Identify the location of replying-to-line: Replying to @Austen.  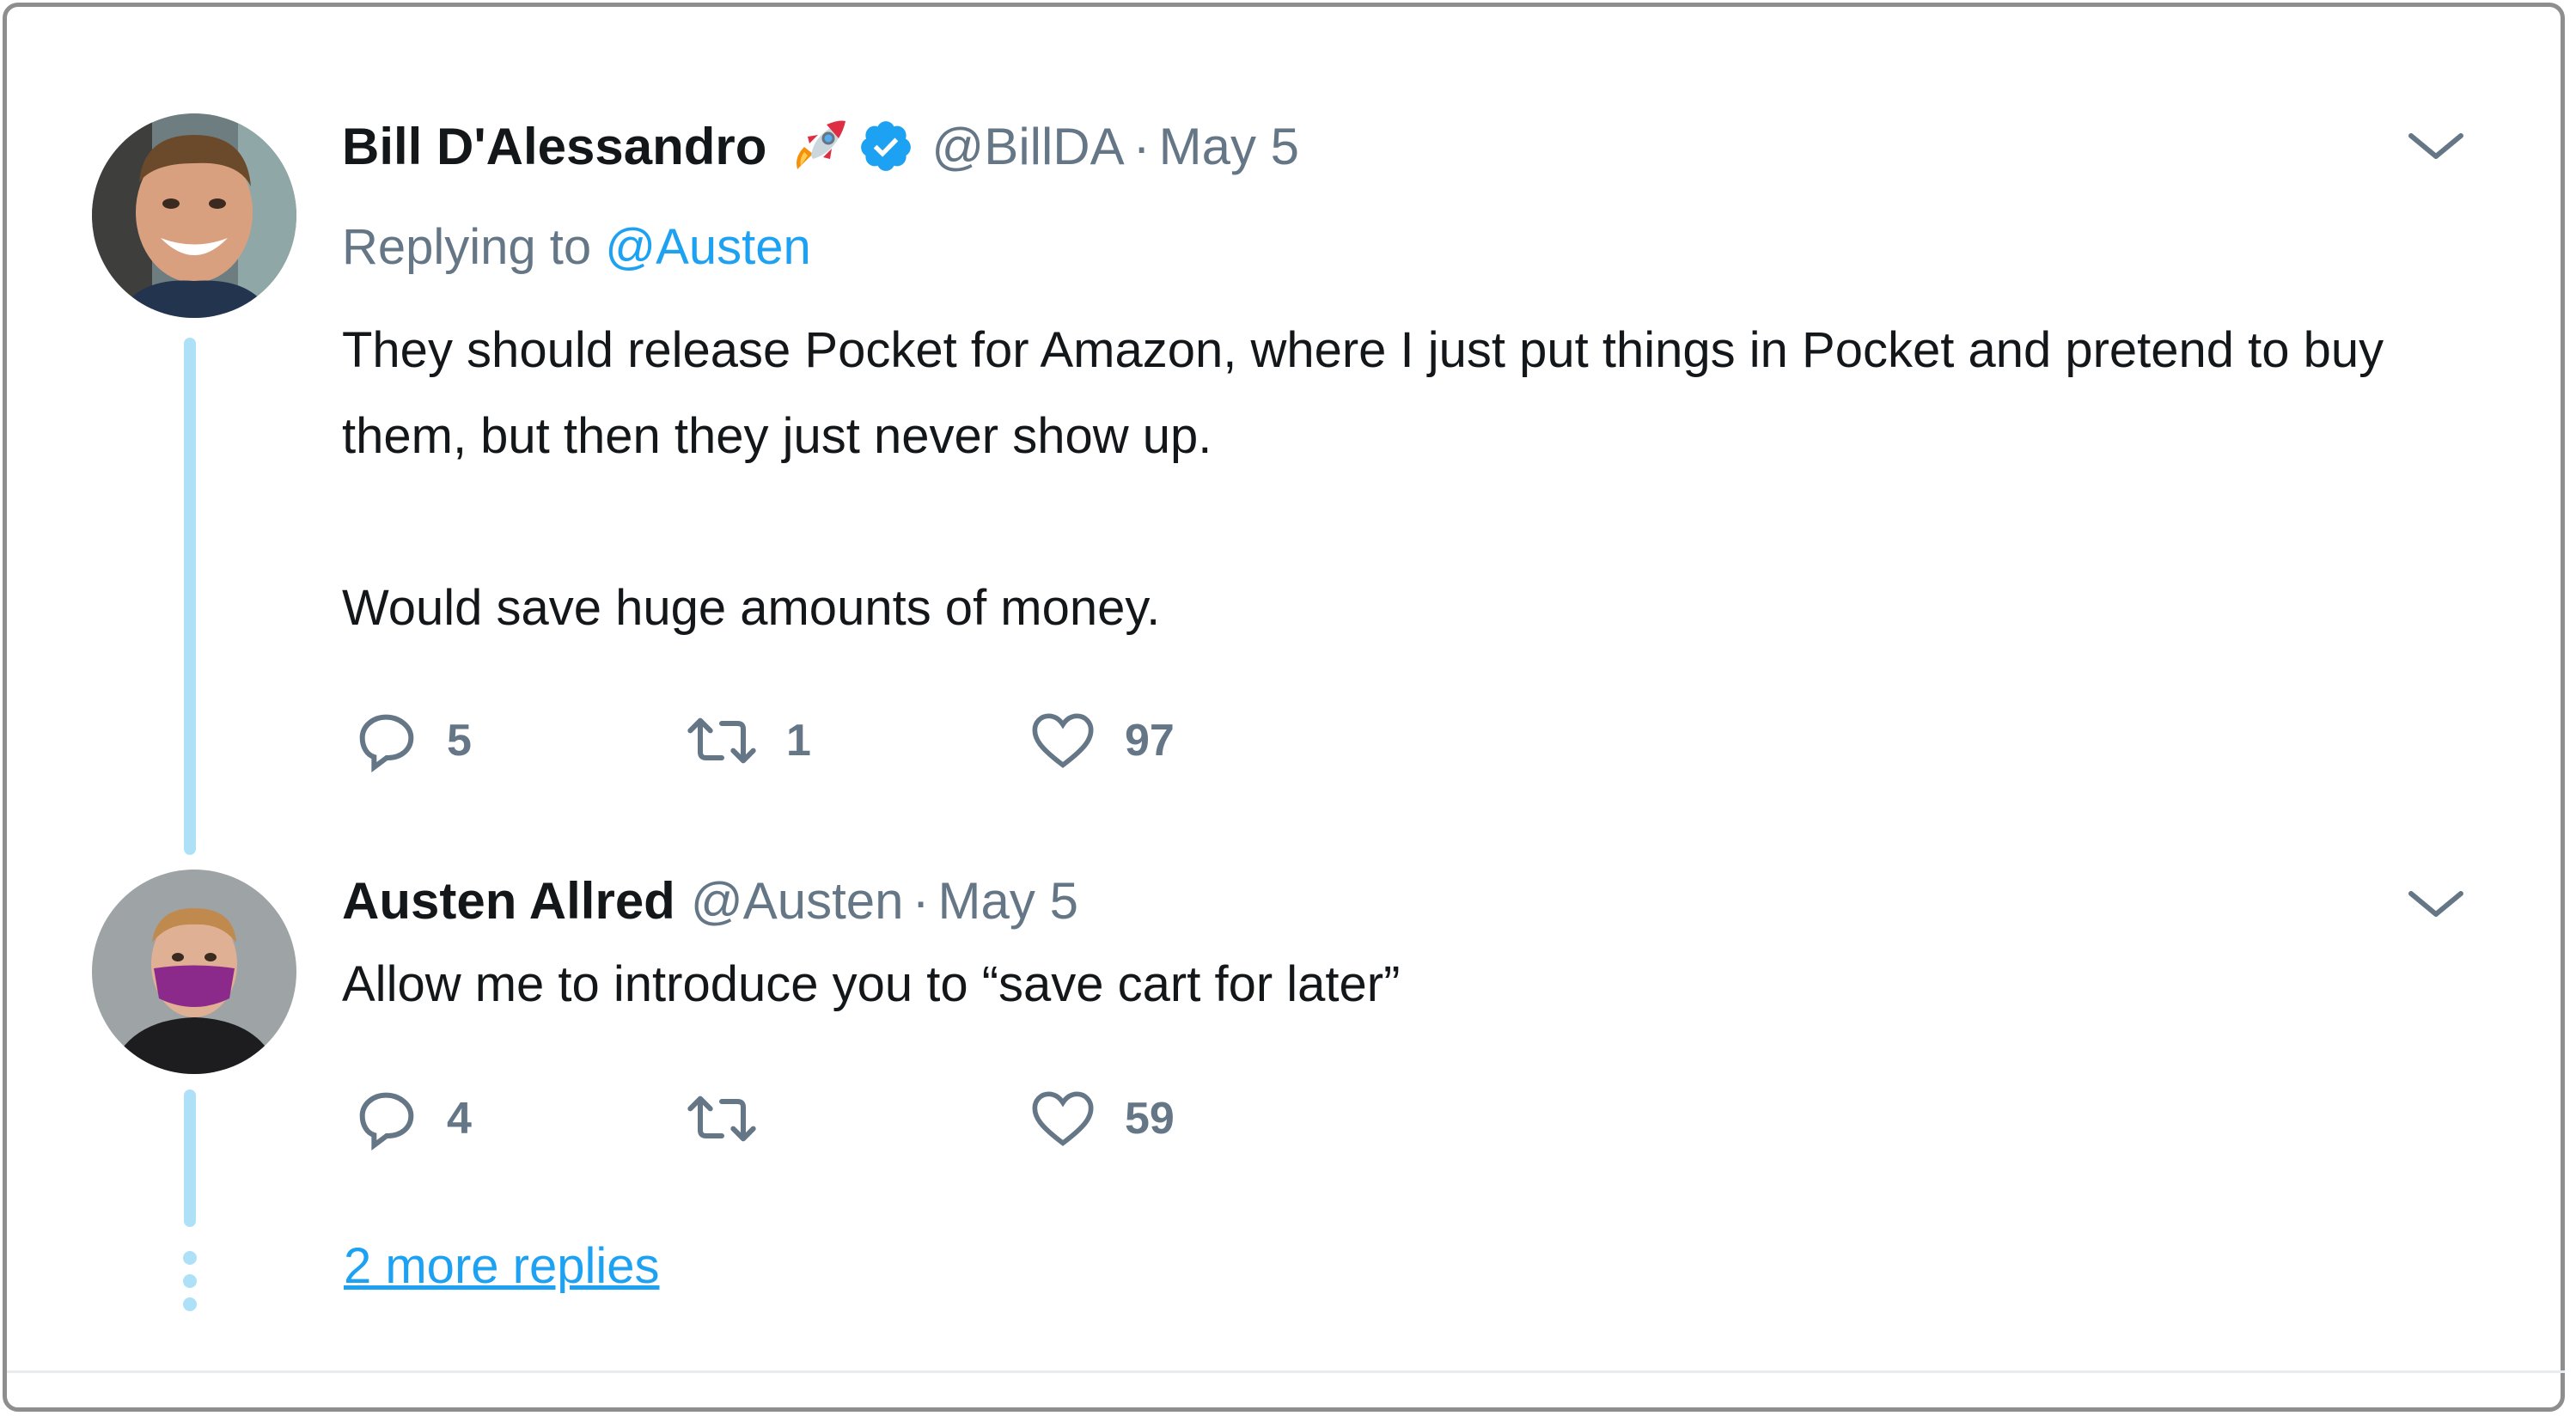
(576, 247).